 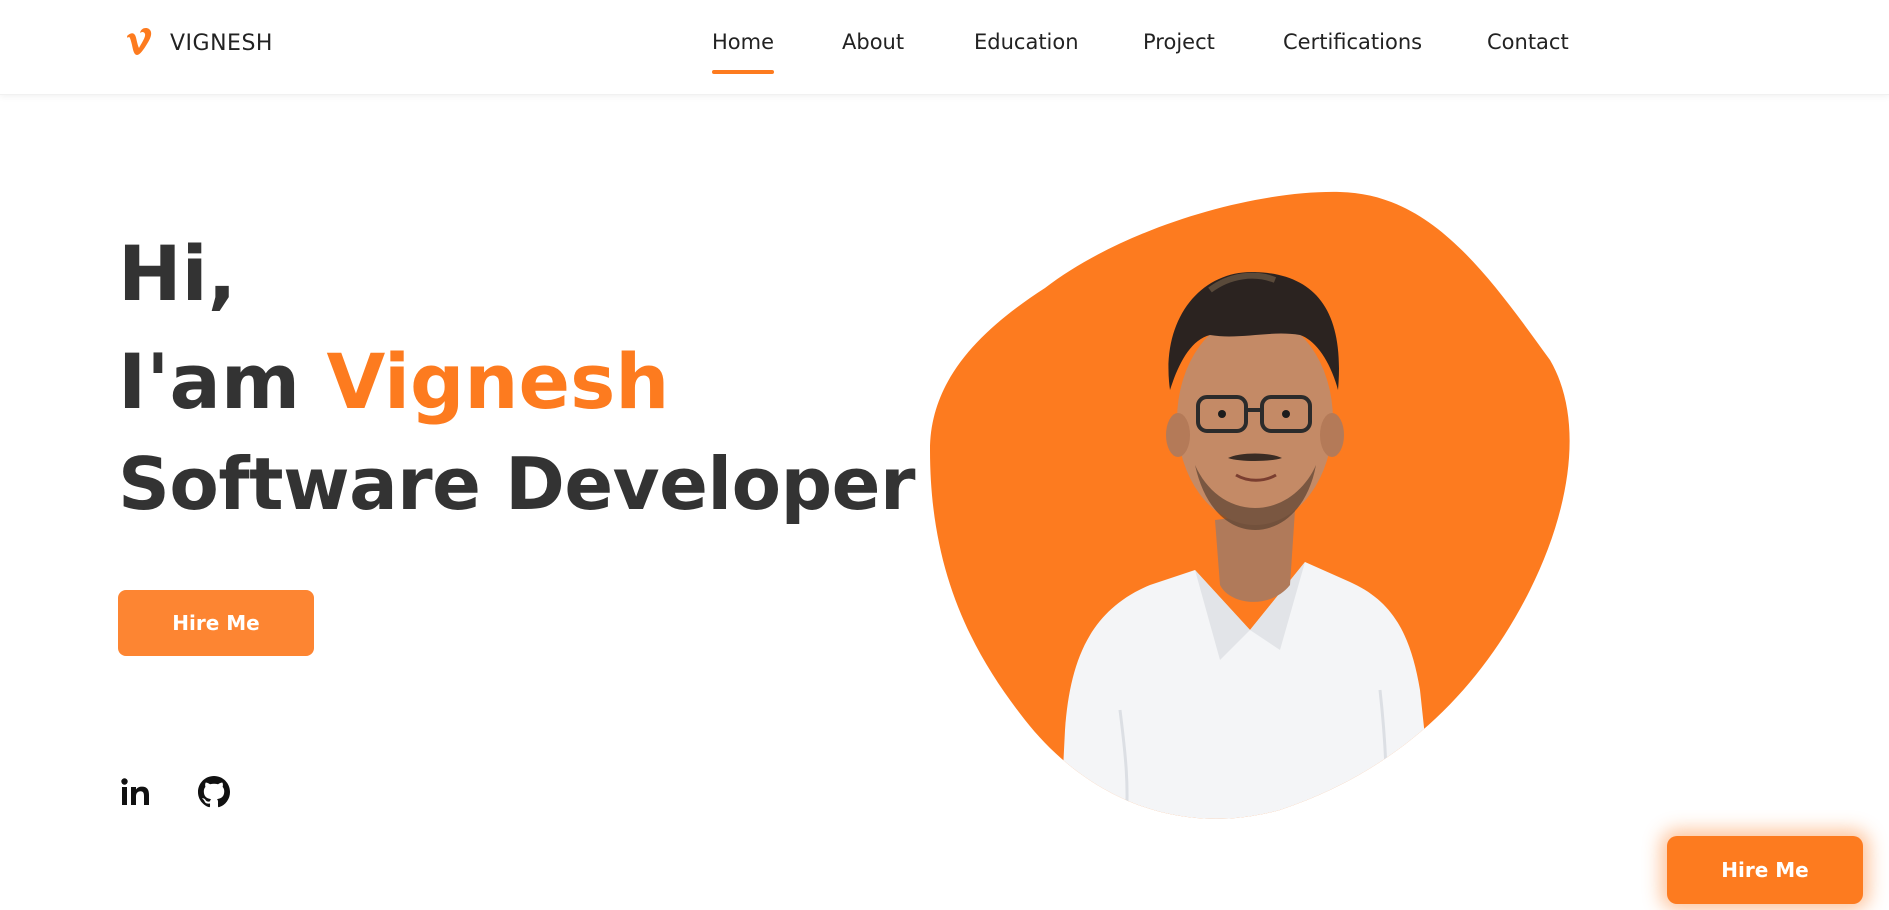 I want to click on linkedin-icon, so click(x=135, y=791).